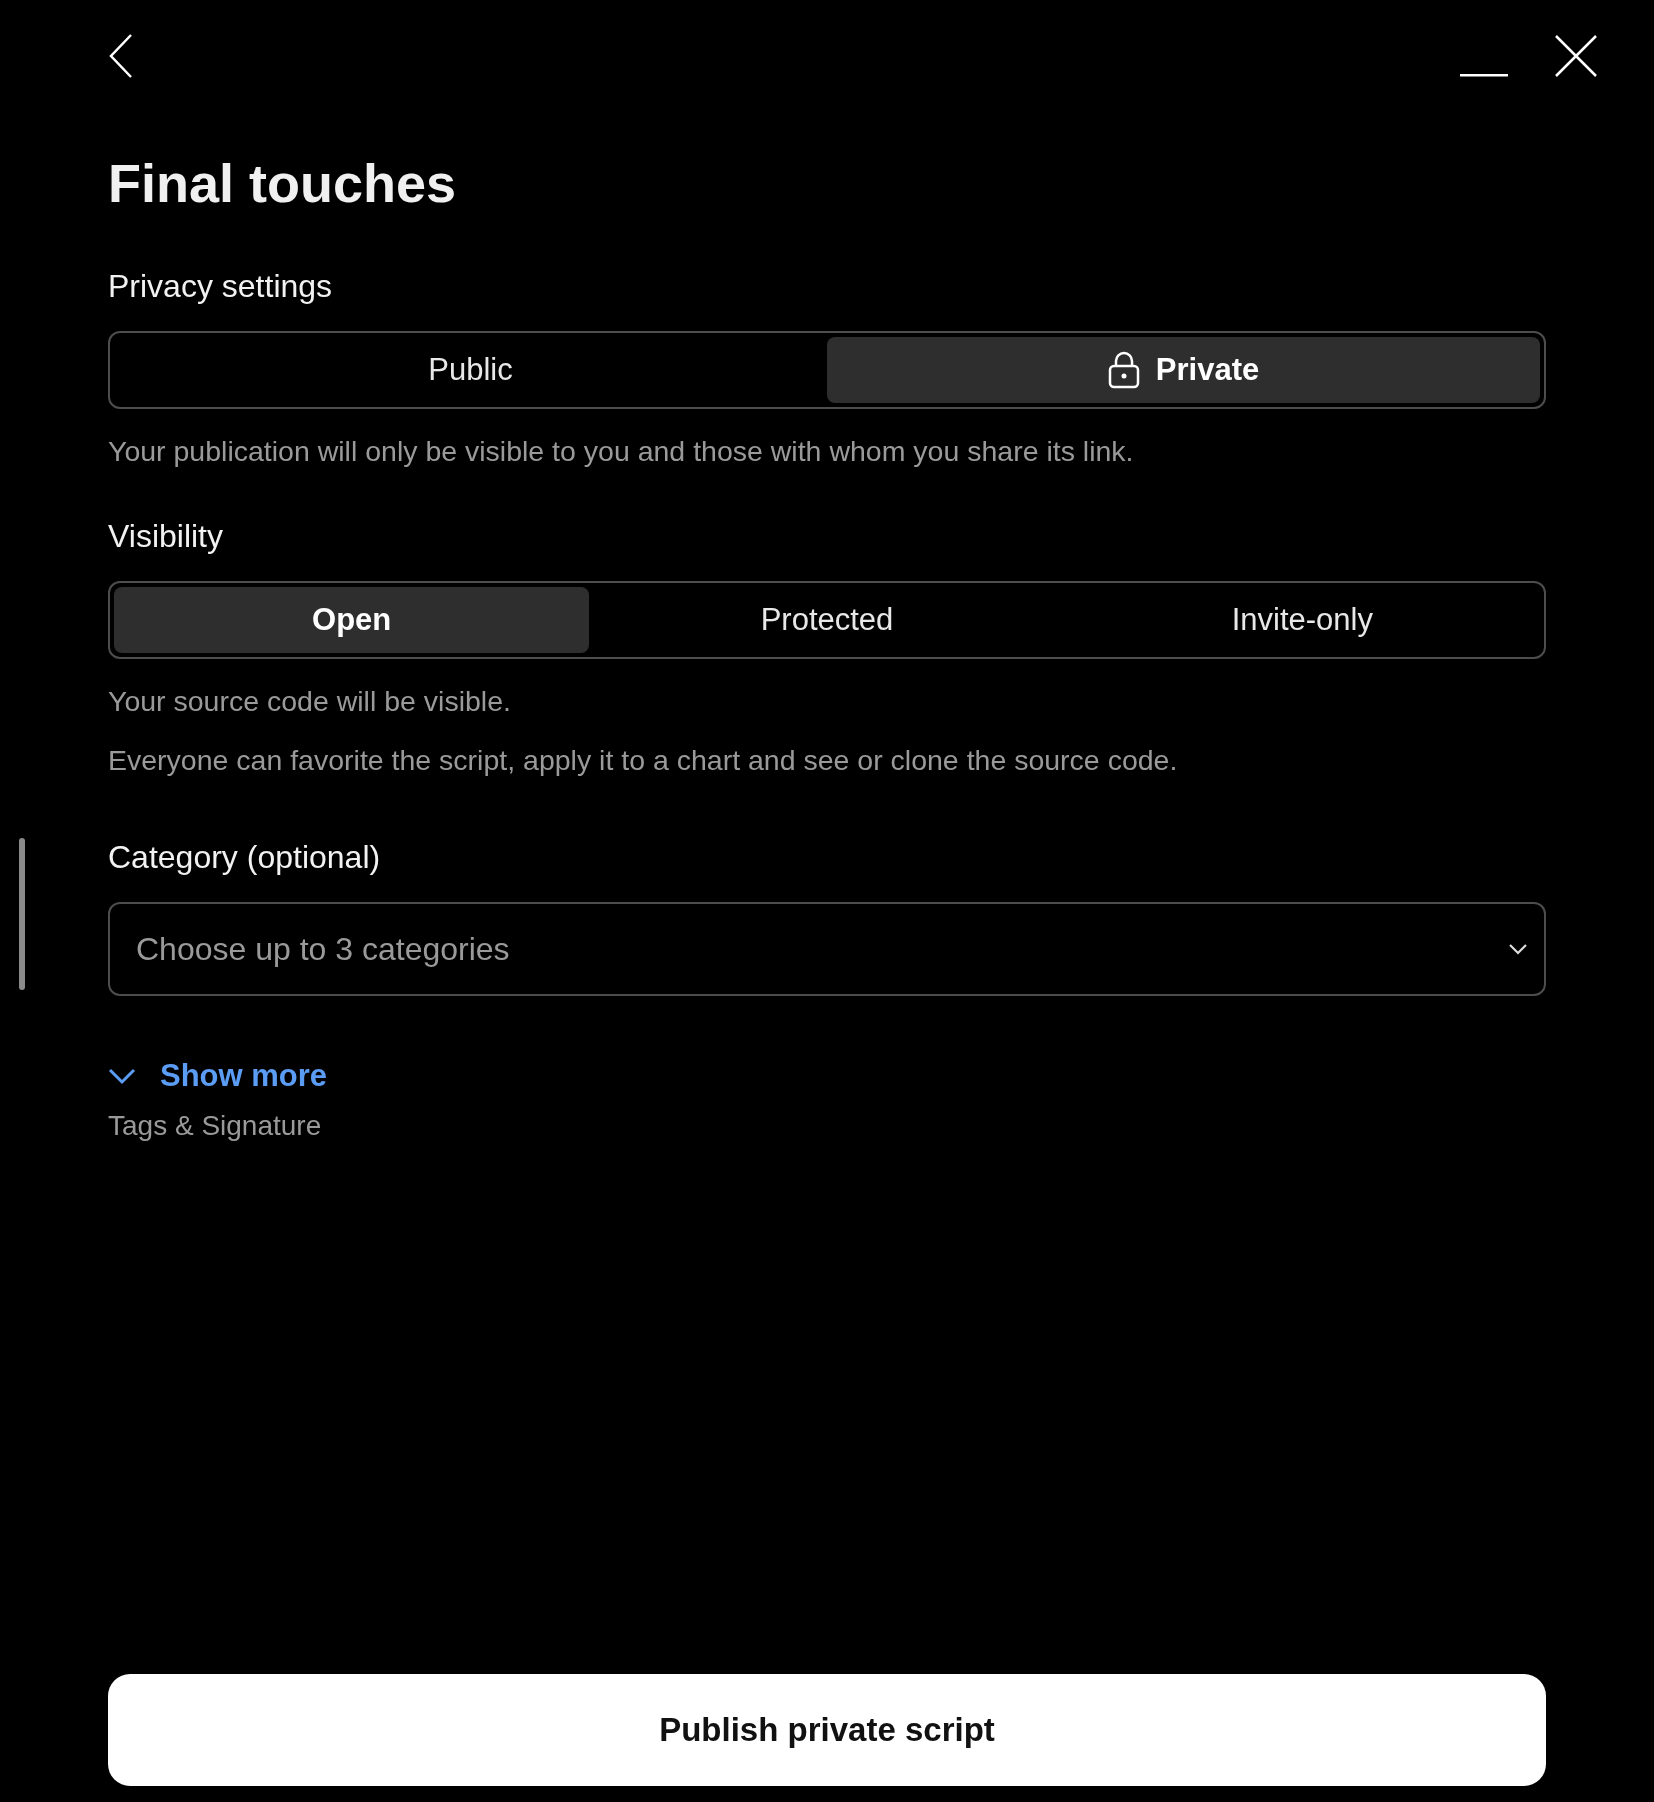 Image resolution: width=1654 pixels, height=1802 pixels. I want to click on back-icon, so click(121, 56).